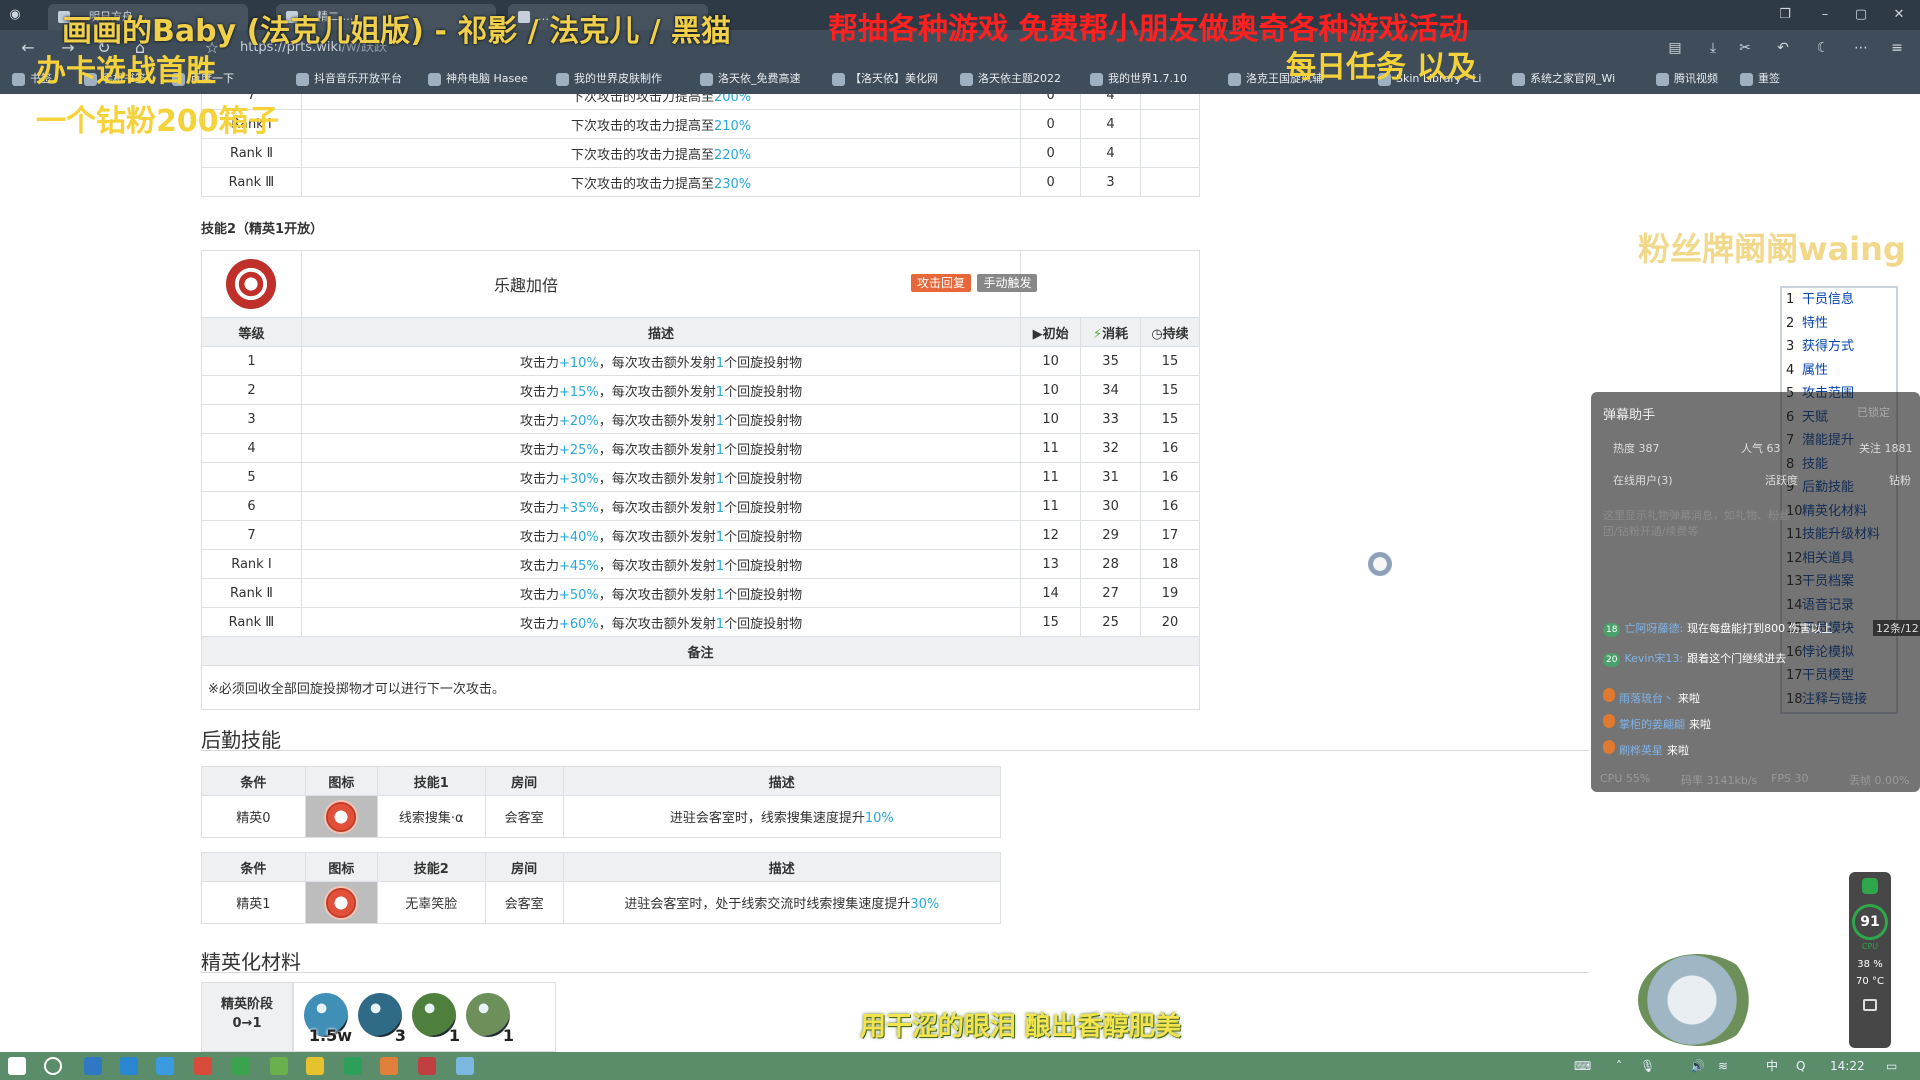 The width and height of the screenshot is (1920, 1080). What do you see at coordinates (1641, 750) in the screenshot?
I see `danmu-user: 刷桦英星` at bounding box center [1641, 750].